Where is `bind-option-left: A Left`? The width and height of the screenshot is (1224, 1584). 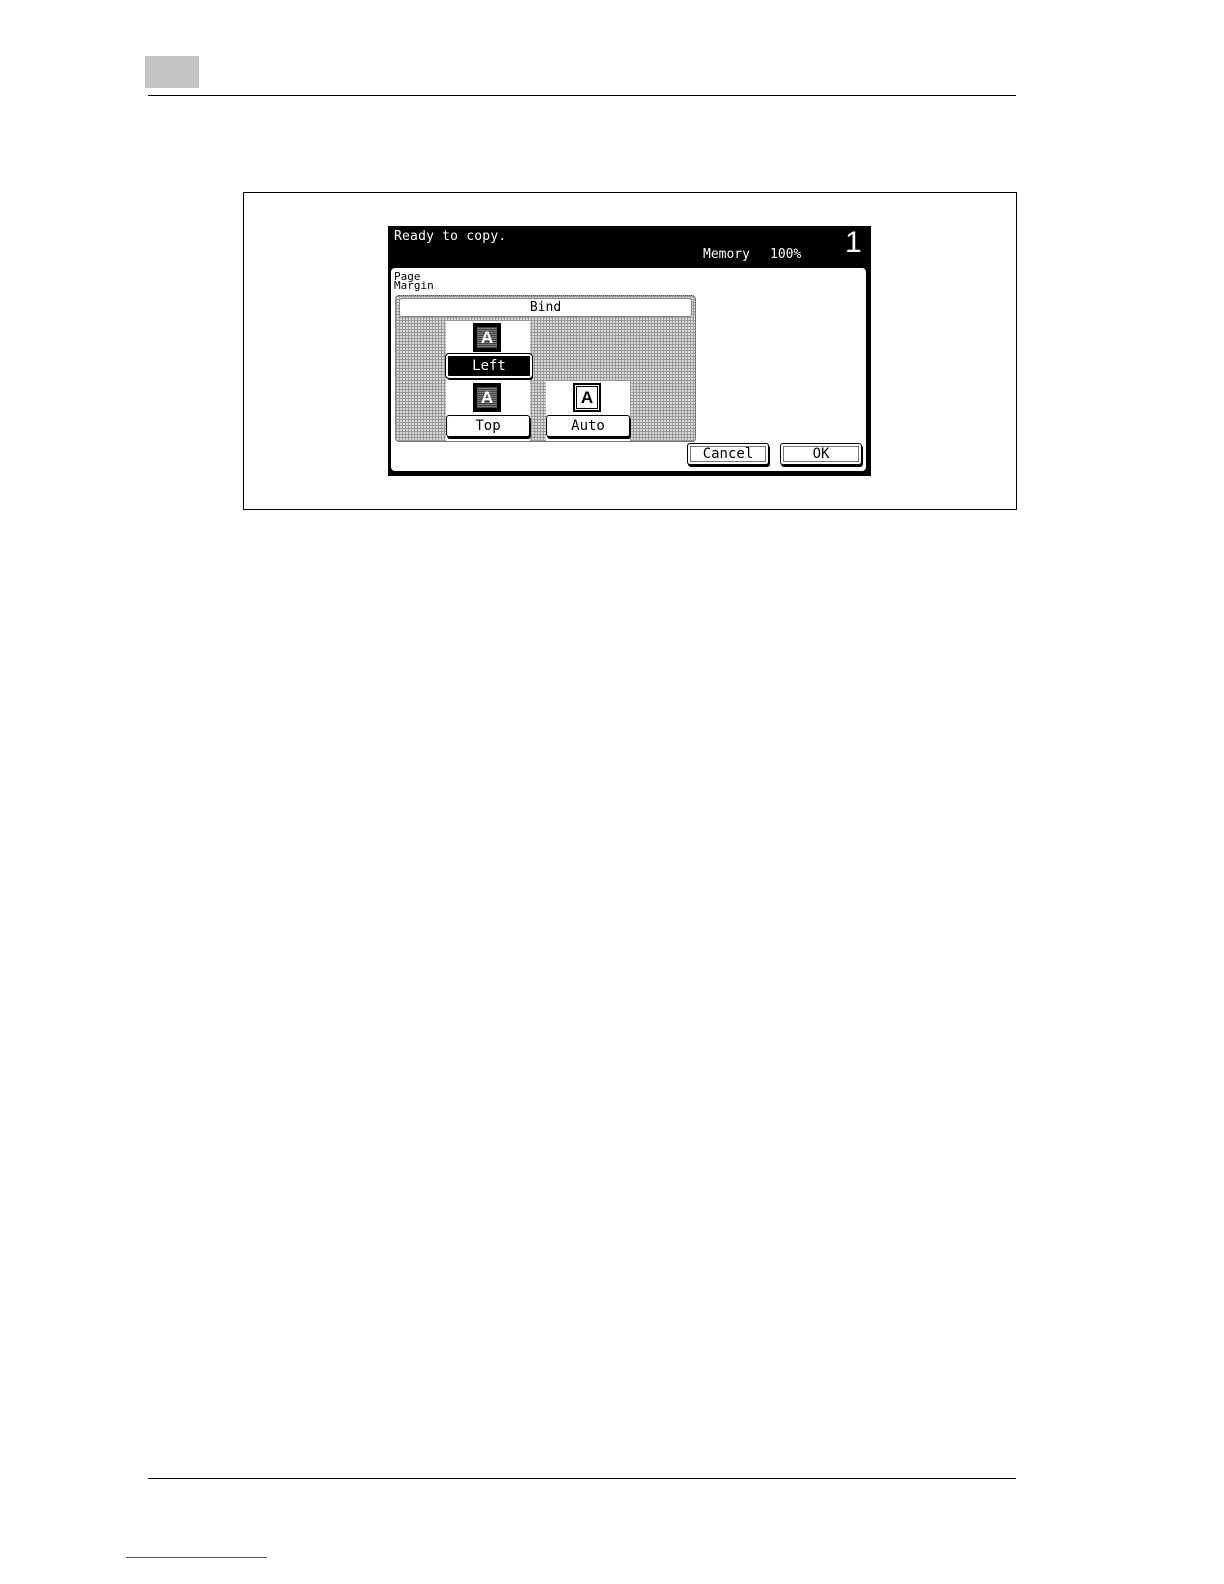 bind-option-left: A Left is located at coordinates (489, 351).